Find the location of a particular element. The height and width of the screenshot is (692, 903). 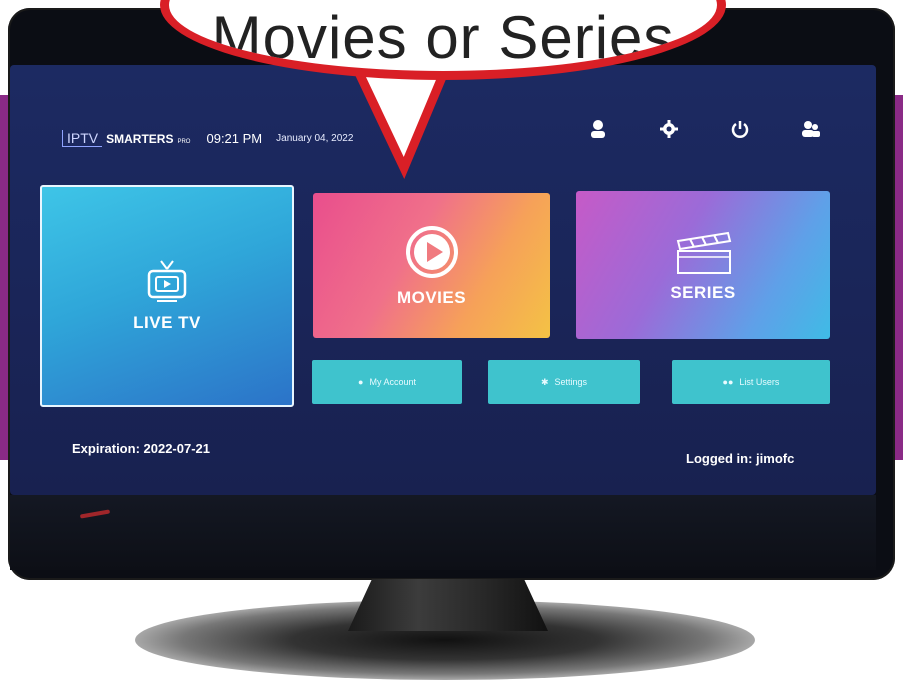

series-tile: SERIES is located at coordinates (703, 265).